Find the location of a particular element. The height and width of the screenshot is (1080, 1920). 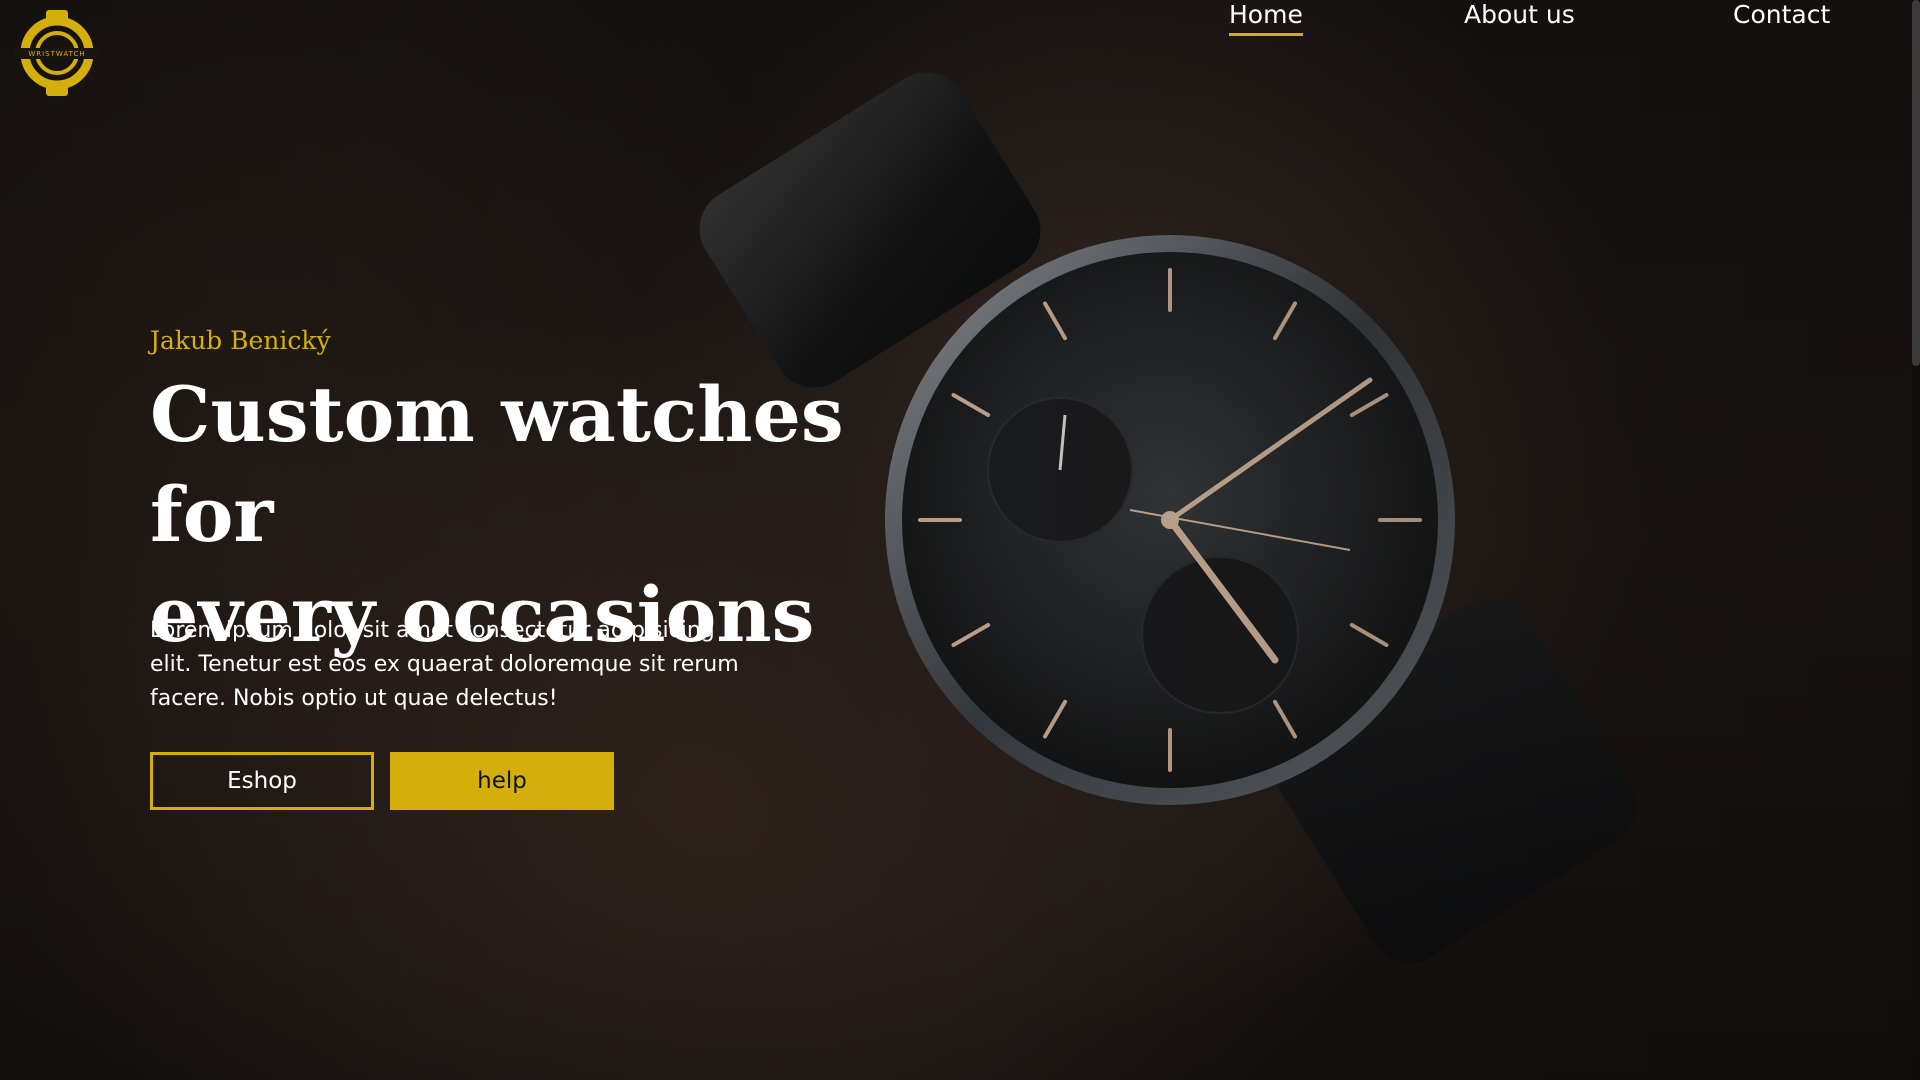

headline-line-1: Custom watches for is located at coordinates (497, 464).